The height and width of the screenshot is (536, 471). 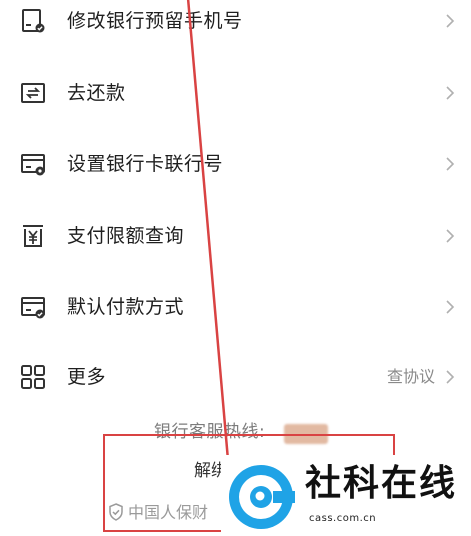 I want to click on grid-icon, so click(x=33, y=377).